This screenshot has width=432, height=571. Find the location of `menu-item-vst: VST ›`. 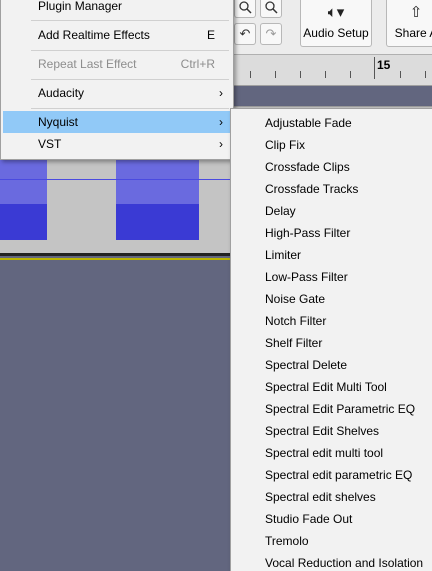

menu-item-vst: VST › is located at coordinates (117, 144).